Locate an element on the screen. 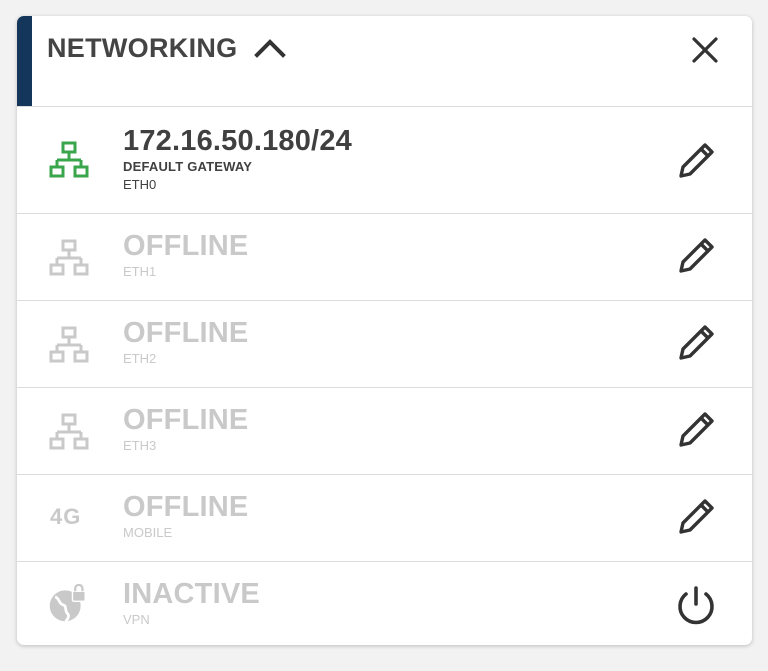  panel-title: NETWORKING is located at coordinates (142, 48).